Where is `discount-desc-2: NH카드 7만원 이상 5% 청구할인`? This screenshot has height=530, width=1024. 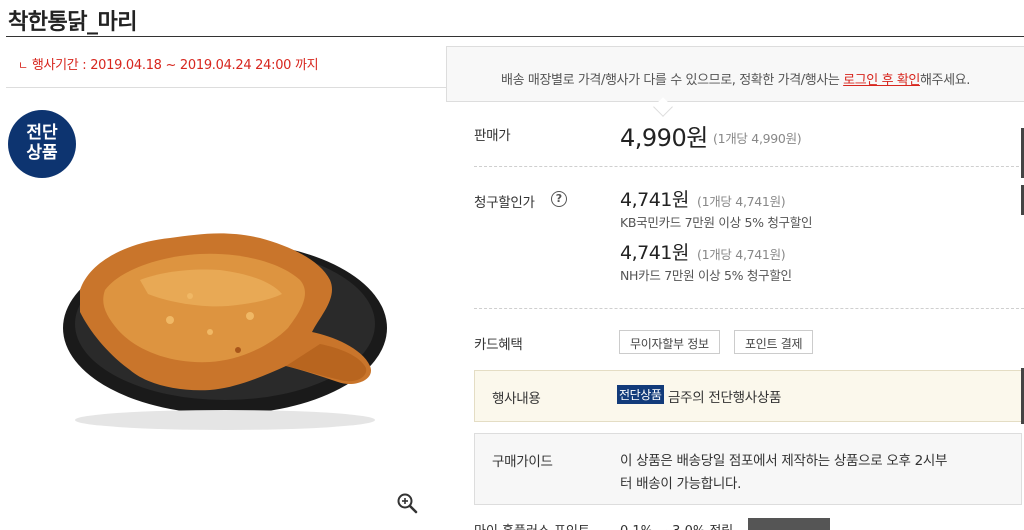
discount-desc-2: NH카드 7만원 이상 5% 청구할인 is located at coordinates (706, 275).